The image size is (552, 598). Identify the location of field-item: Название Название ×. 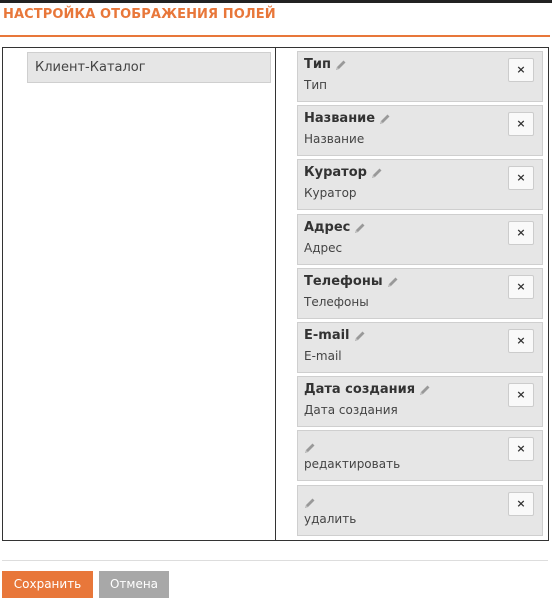
(420, 130).